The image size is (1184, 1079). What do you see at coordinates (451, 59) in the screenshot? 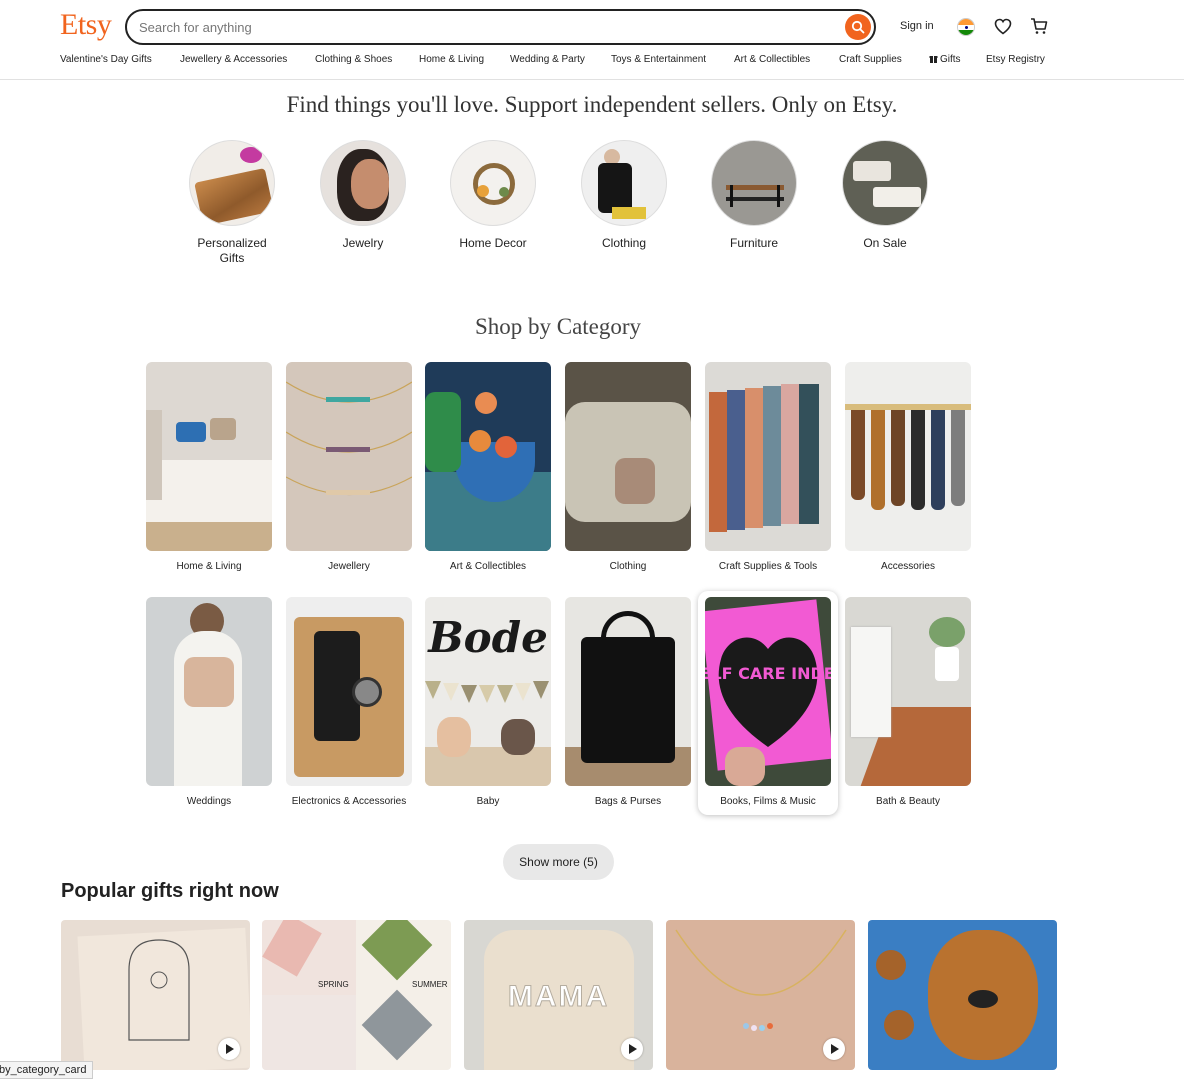
I see `nav-item-home: Home & Living` at bounding box center [451, 59].